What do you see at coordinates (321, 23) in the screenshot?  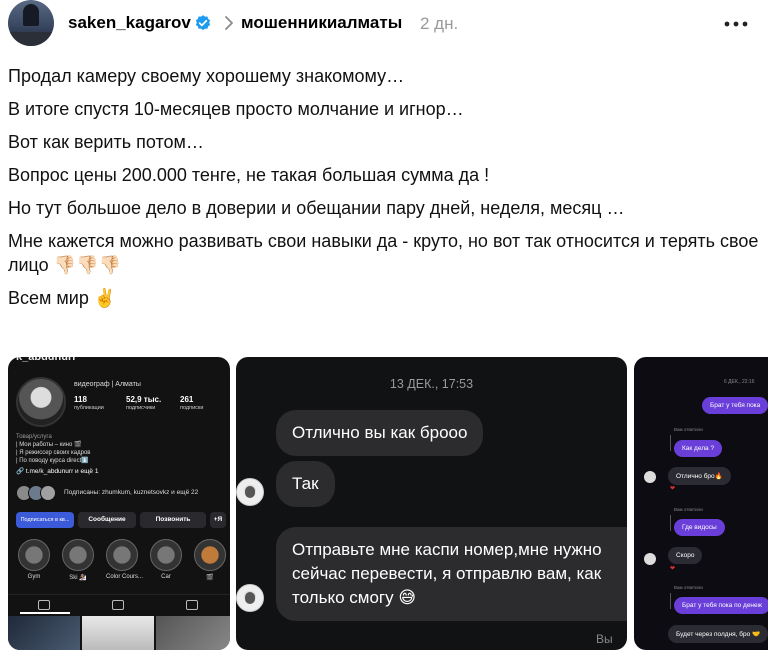 I see `community-name: мошенникиалматы` at bounding box center [321, 23].